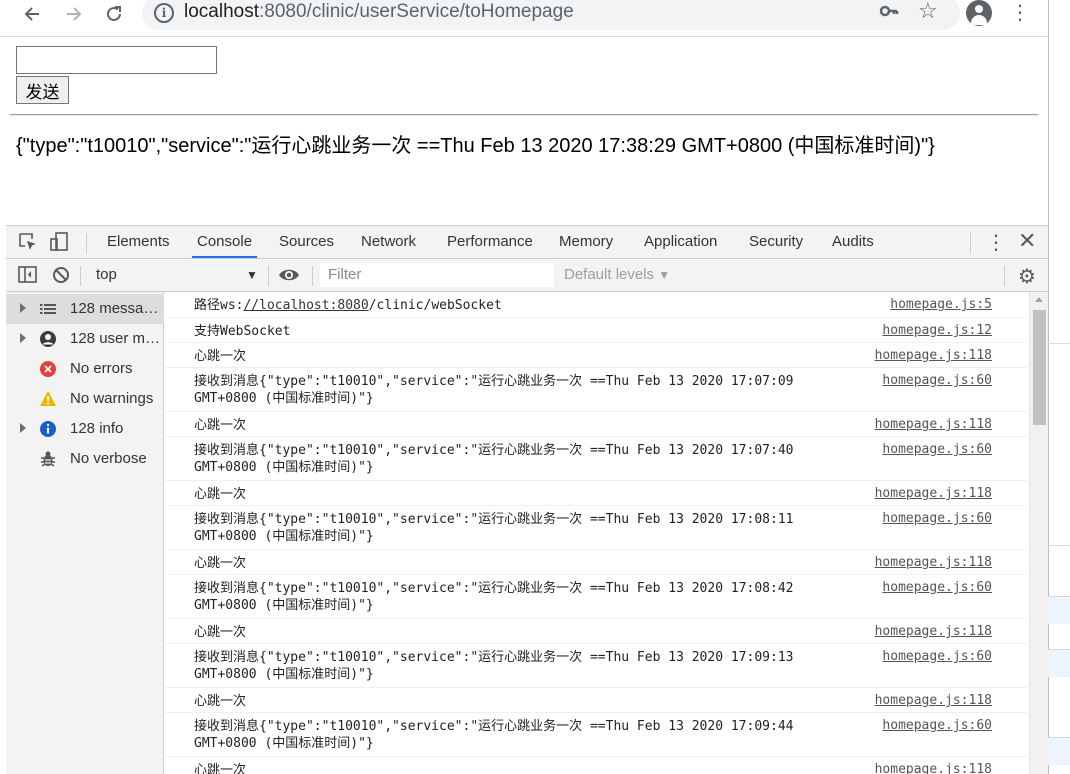 This screenshot has width=1070, height=774. What do you see at coordinates (1039, 299) in the screenshot?
I see `scroll-up-arrow-icon` at bounding box center [1039, 299].